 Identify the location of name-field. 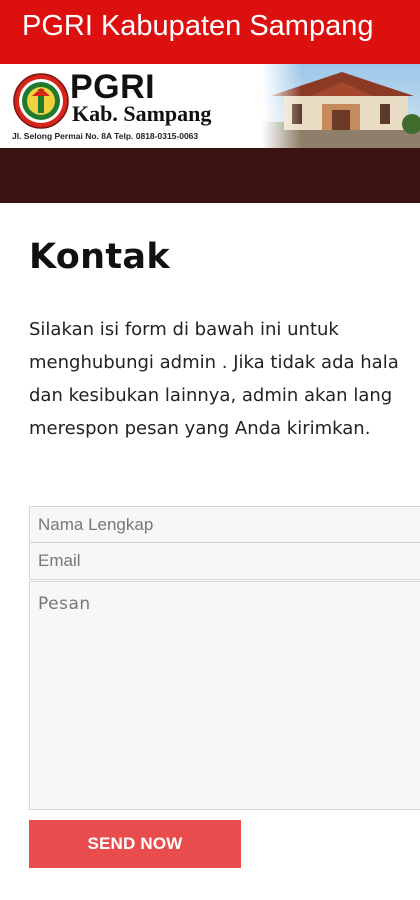
(224, 524).